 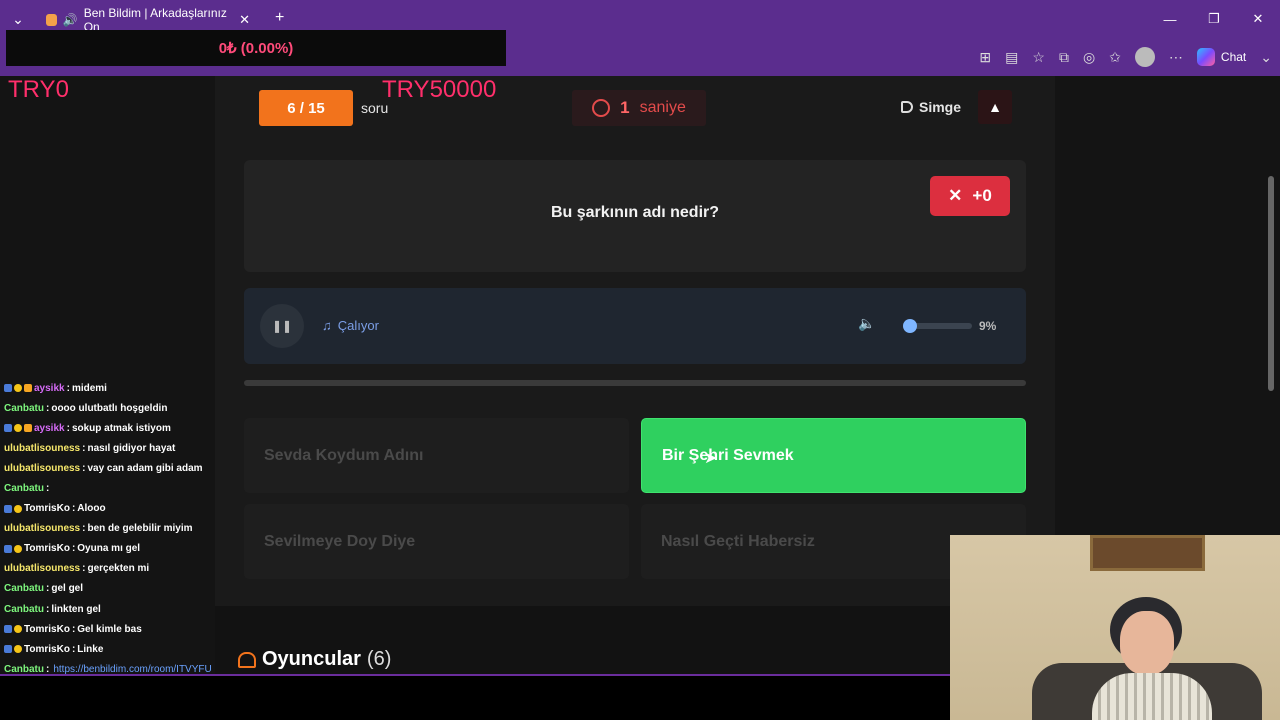 I want to click on favorites-icon: ✩, so click(x=1115, y=57).